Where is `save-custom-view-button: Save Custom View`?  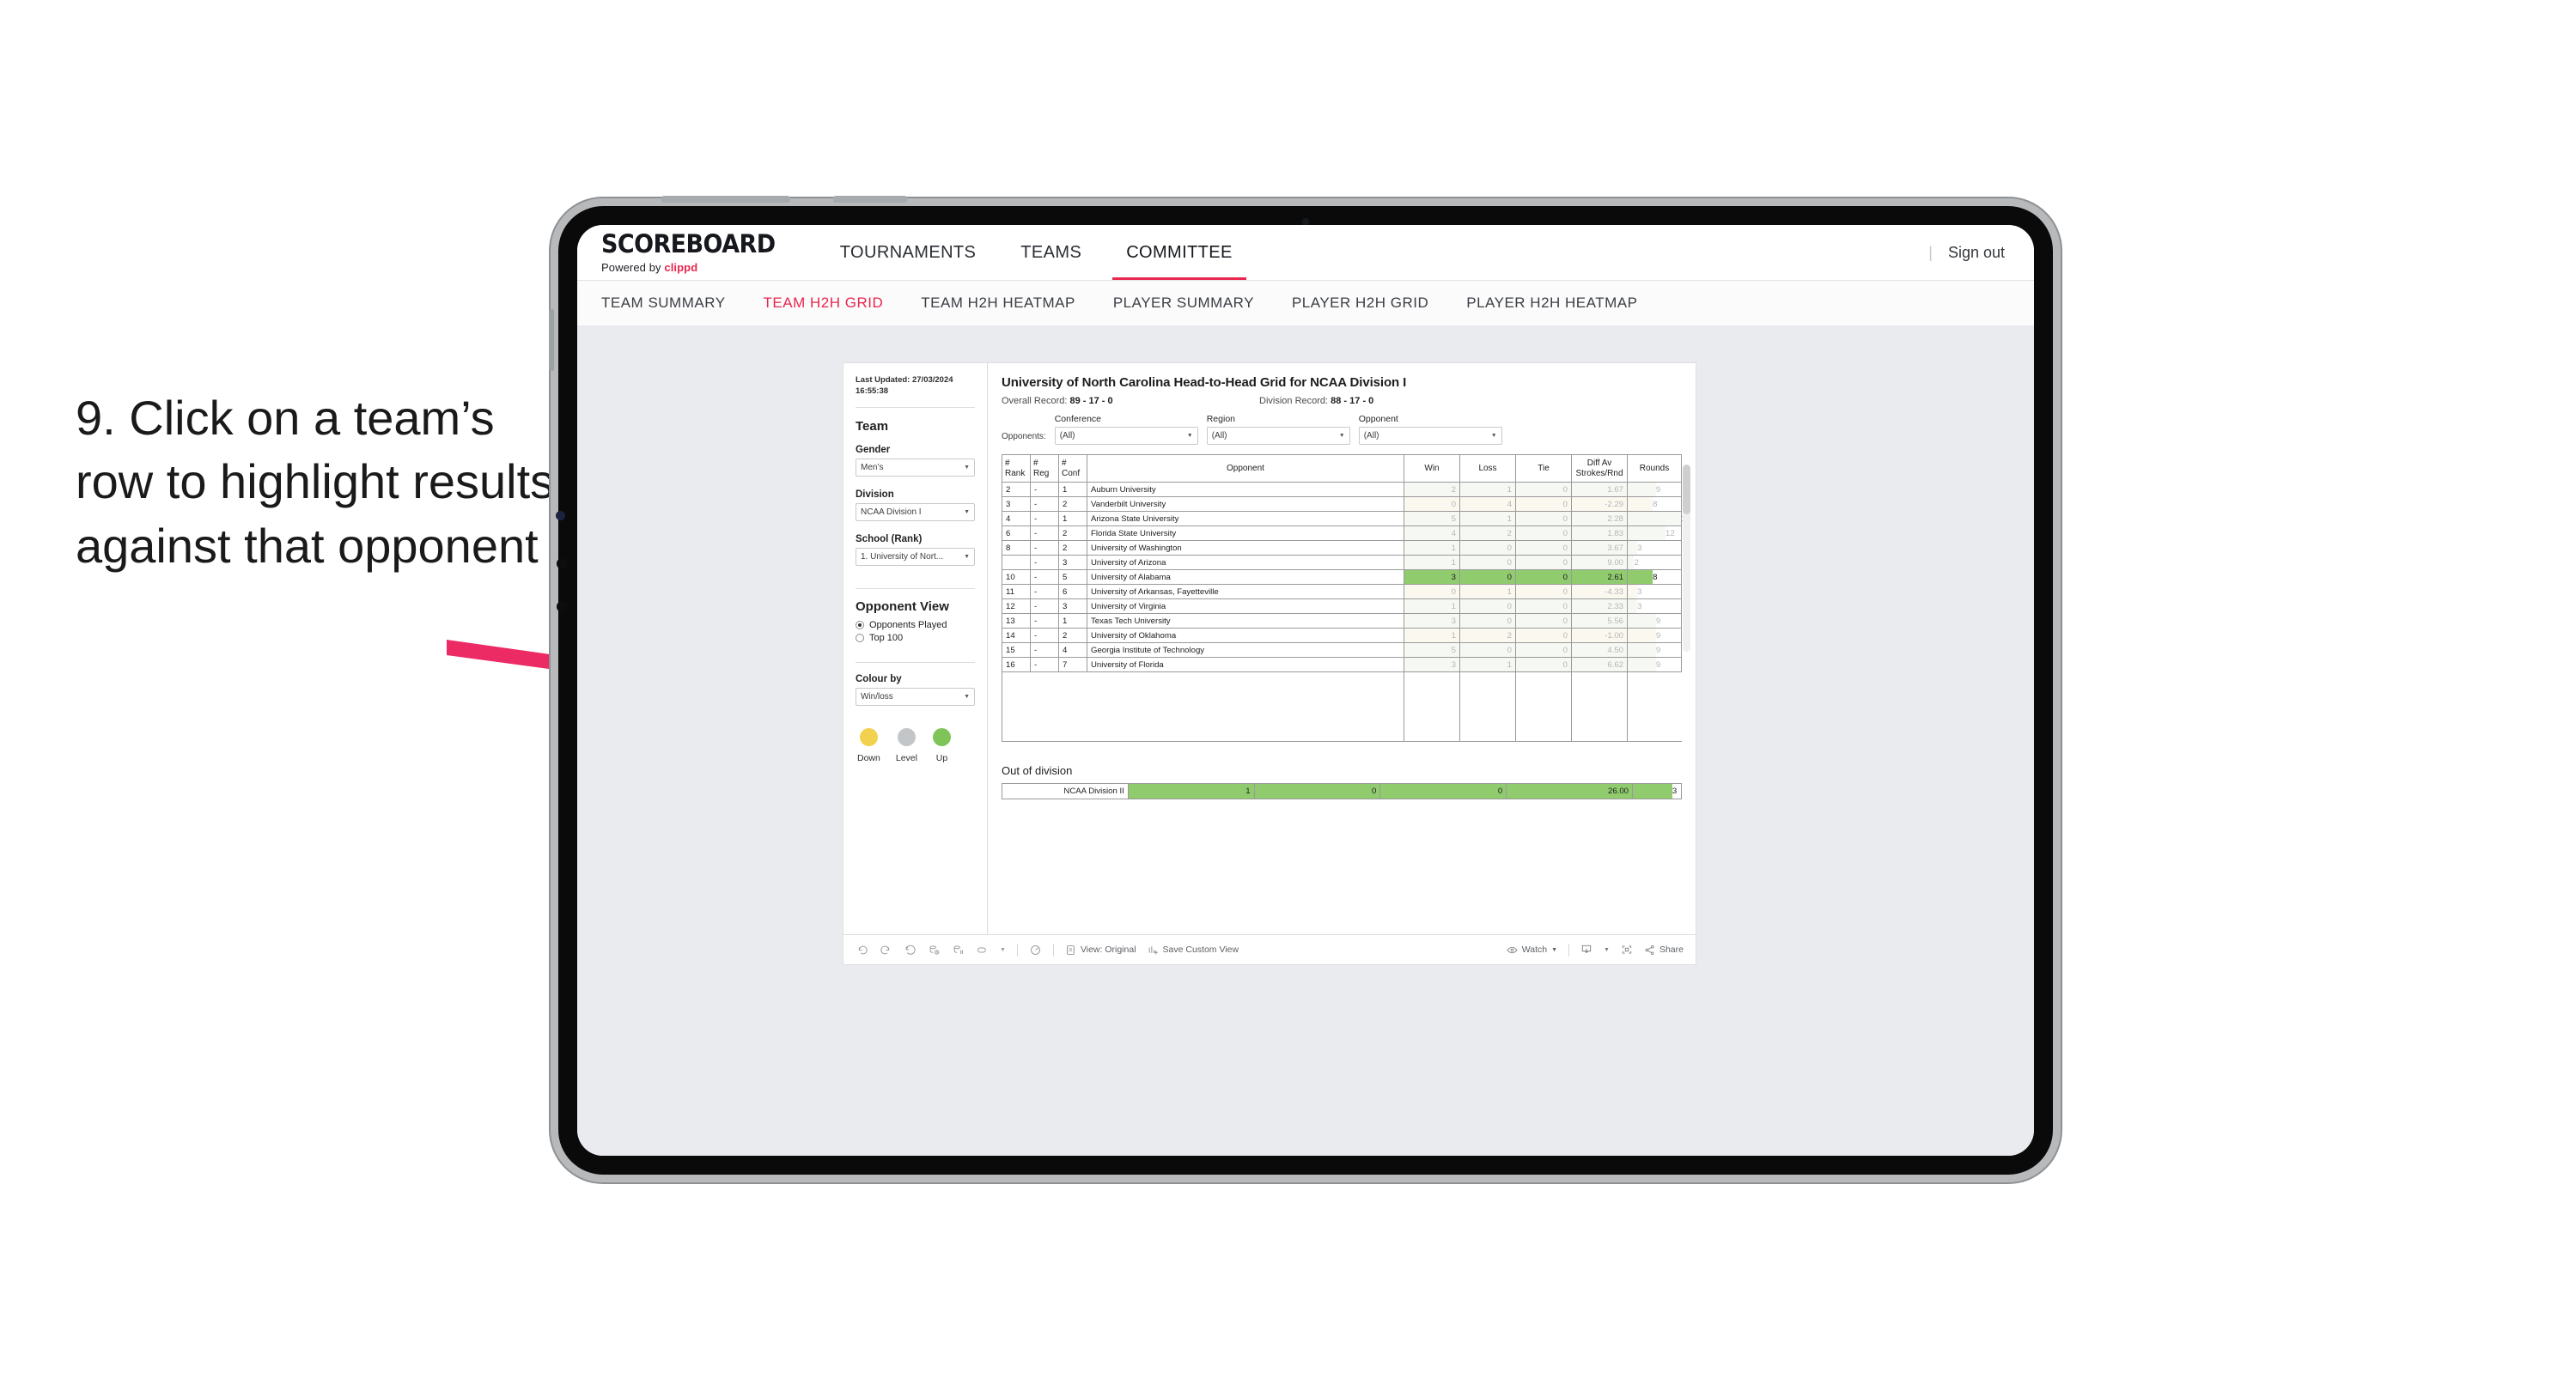 save-custom-view-button: Save Custom View is located at coordinates (1193, 950).